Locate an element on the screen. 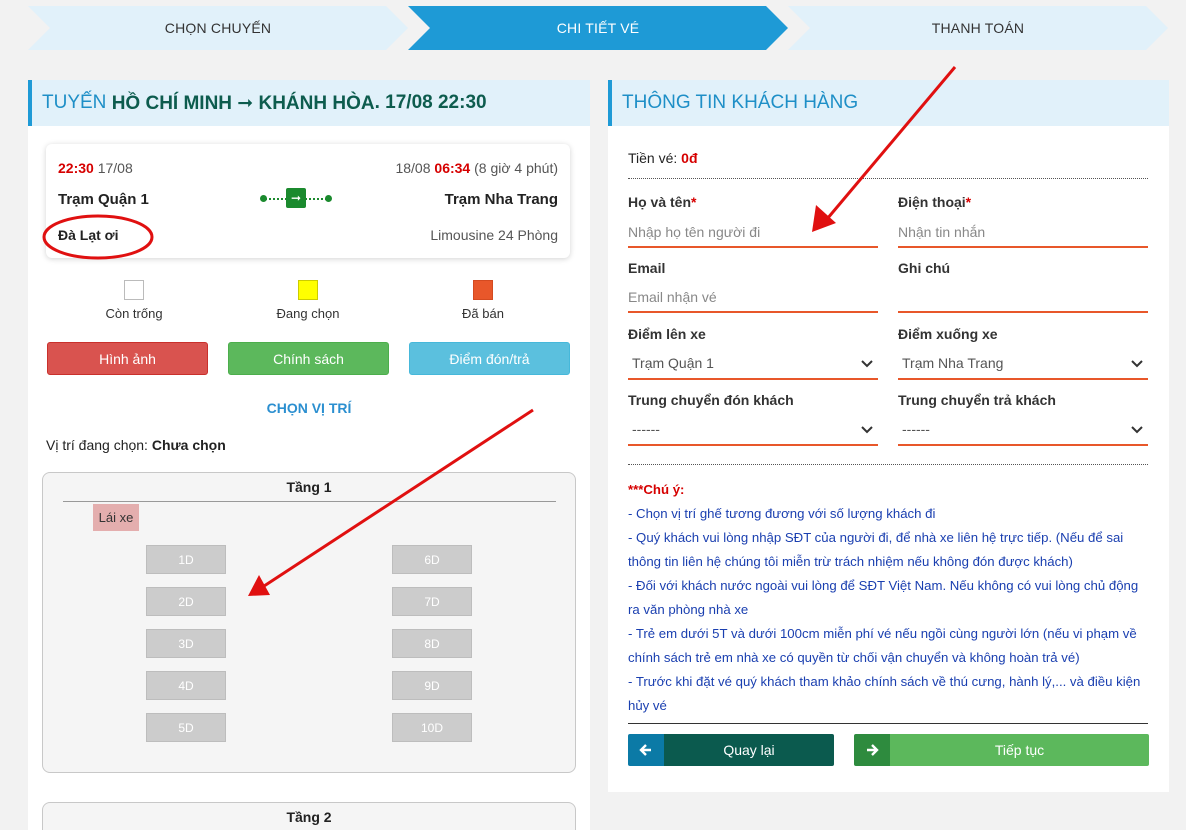  selected-seat-line: Vị trí đang chọn: Chưa chọn is located at coordinates (136, 445).